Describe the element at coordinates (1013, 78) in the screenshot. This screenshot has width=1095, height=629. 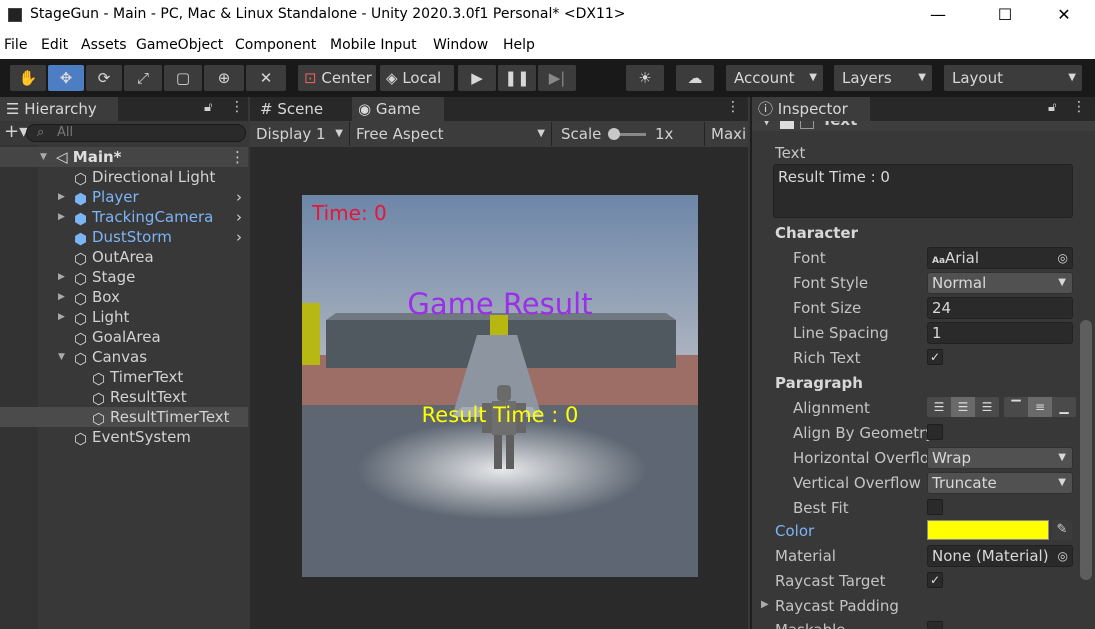
I see `layout-dropdown: Layout ▼` at that location.